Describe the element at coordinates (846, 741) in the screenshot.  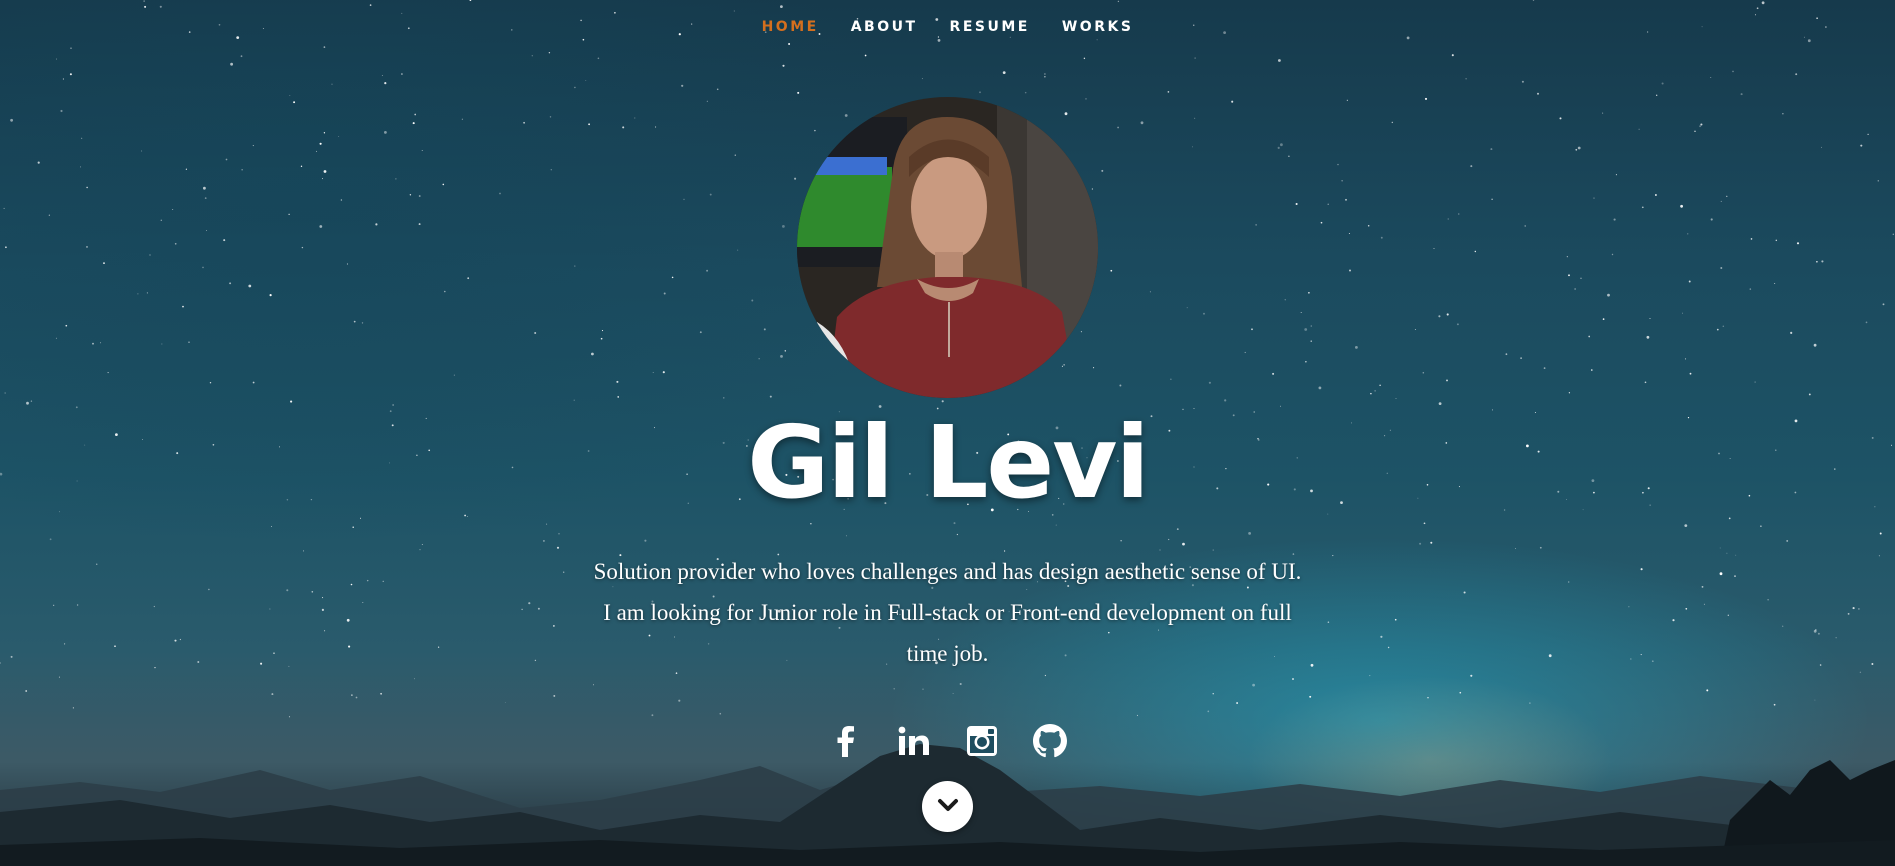
I see `facebook-icon` at that location.